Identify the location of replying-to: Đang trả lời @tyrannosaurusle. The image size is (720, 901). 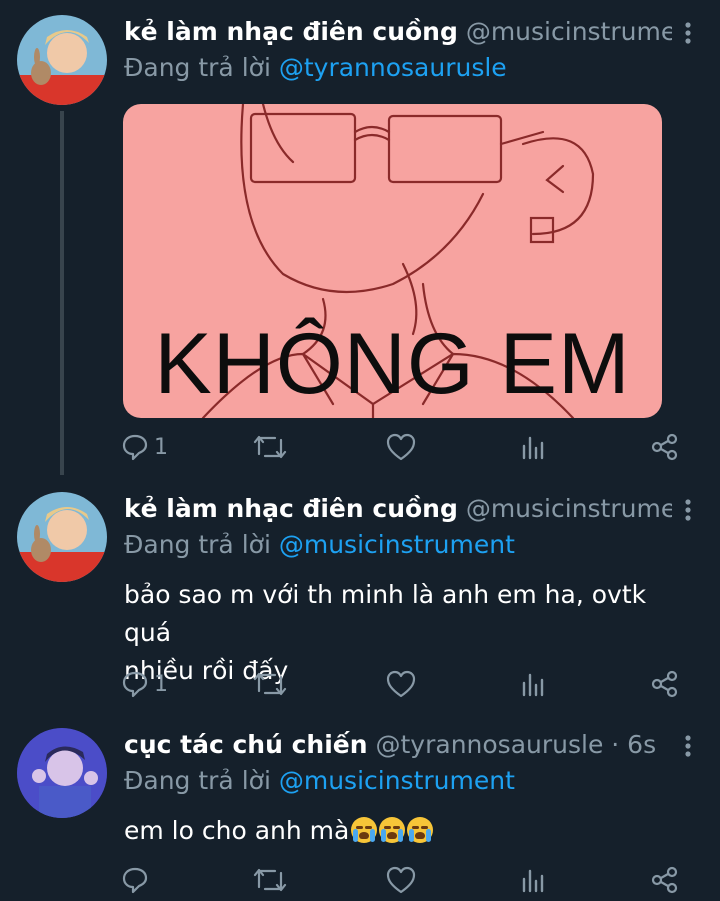
(315, 68).